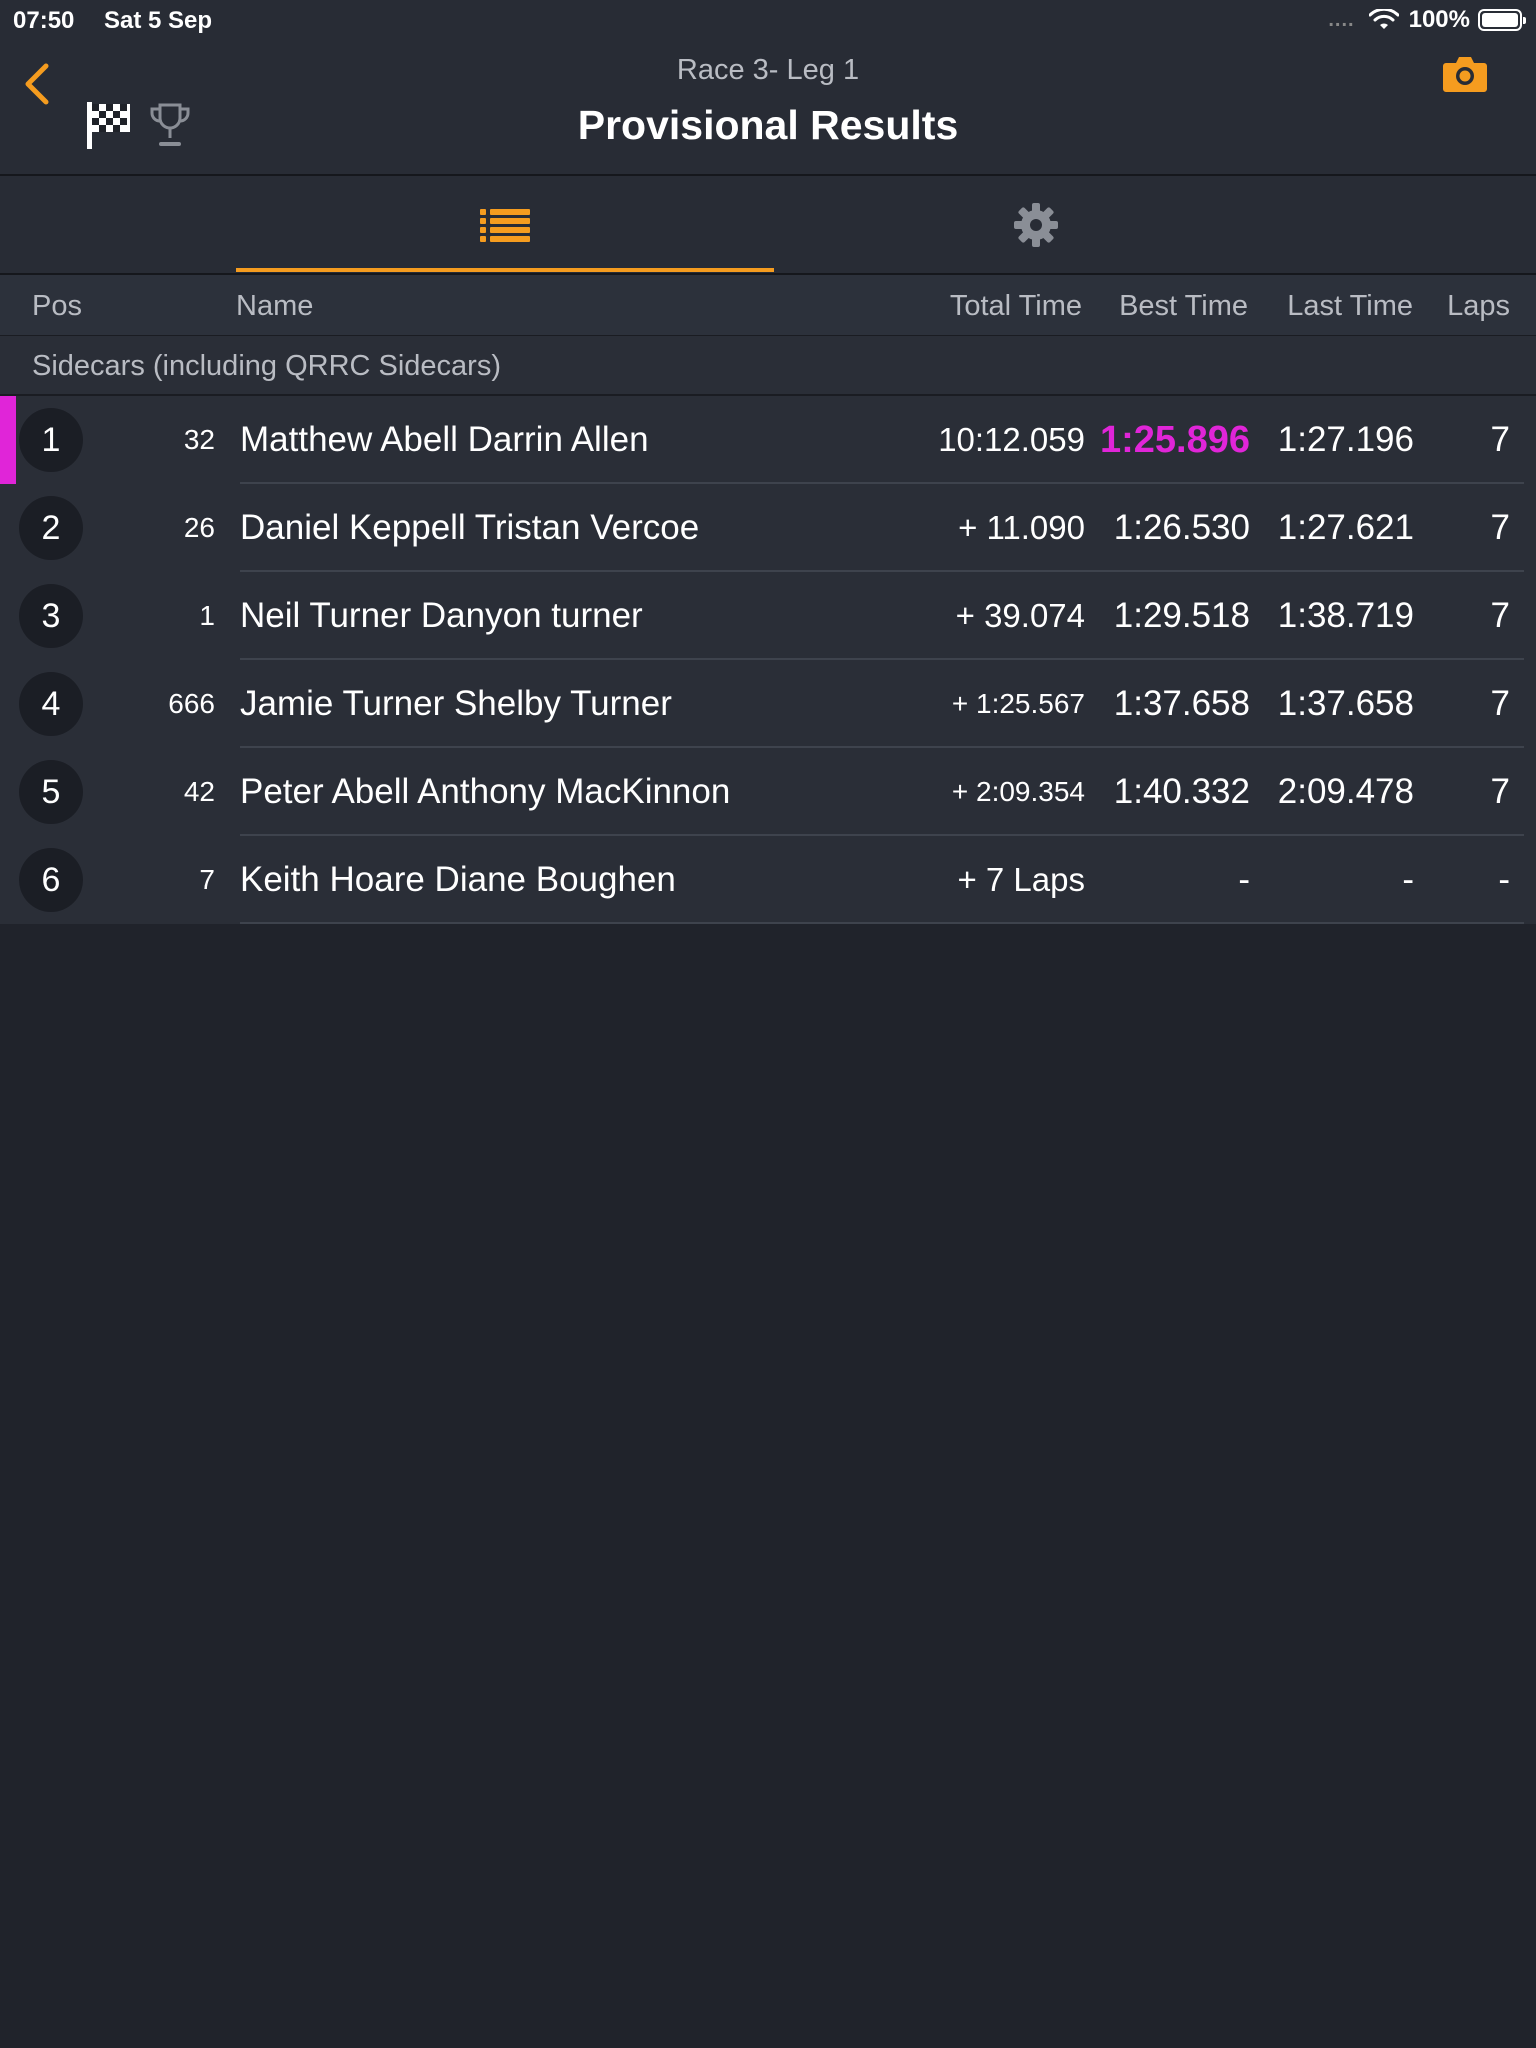 This screenshot has width=1536, height=2048. I want to click on tab-settings, so click(1036, 224).